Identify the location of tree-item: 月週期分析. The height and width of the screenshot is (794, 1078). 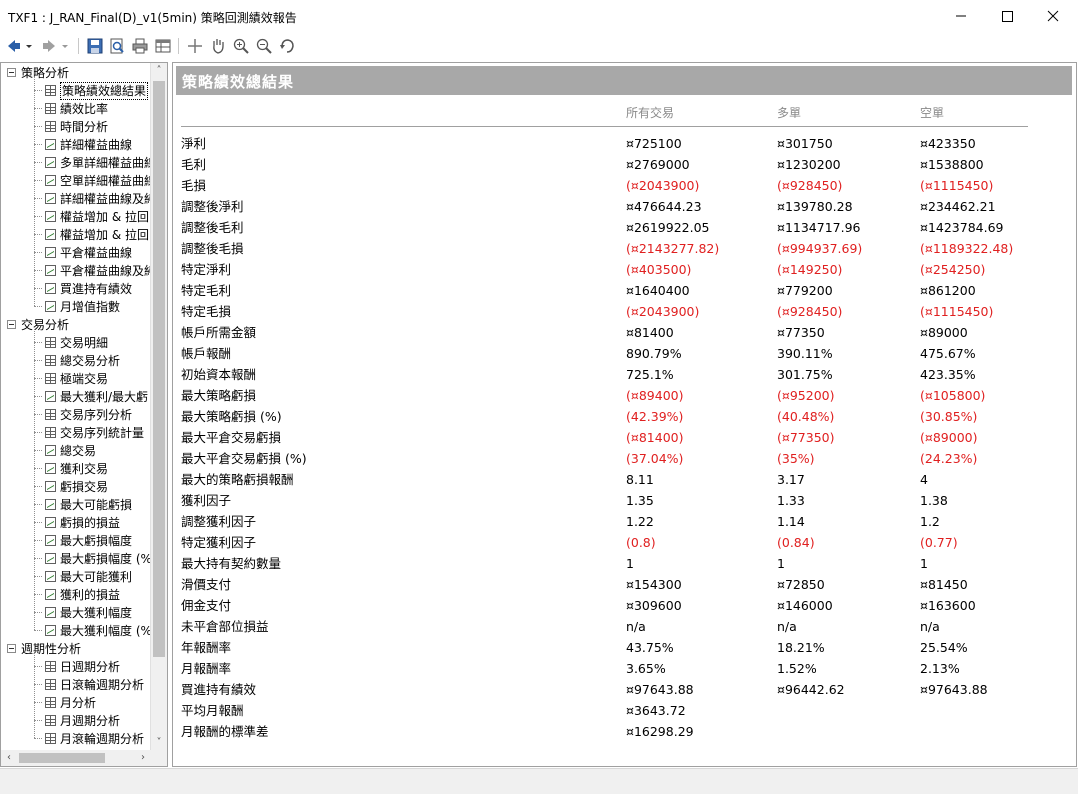
(98, 721).